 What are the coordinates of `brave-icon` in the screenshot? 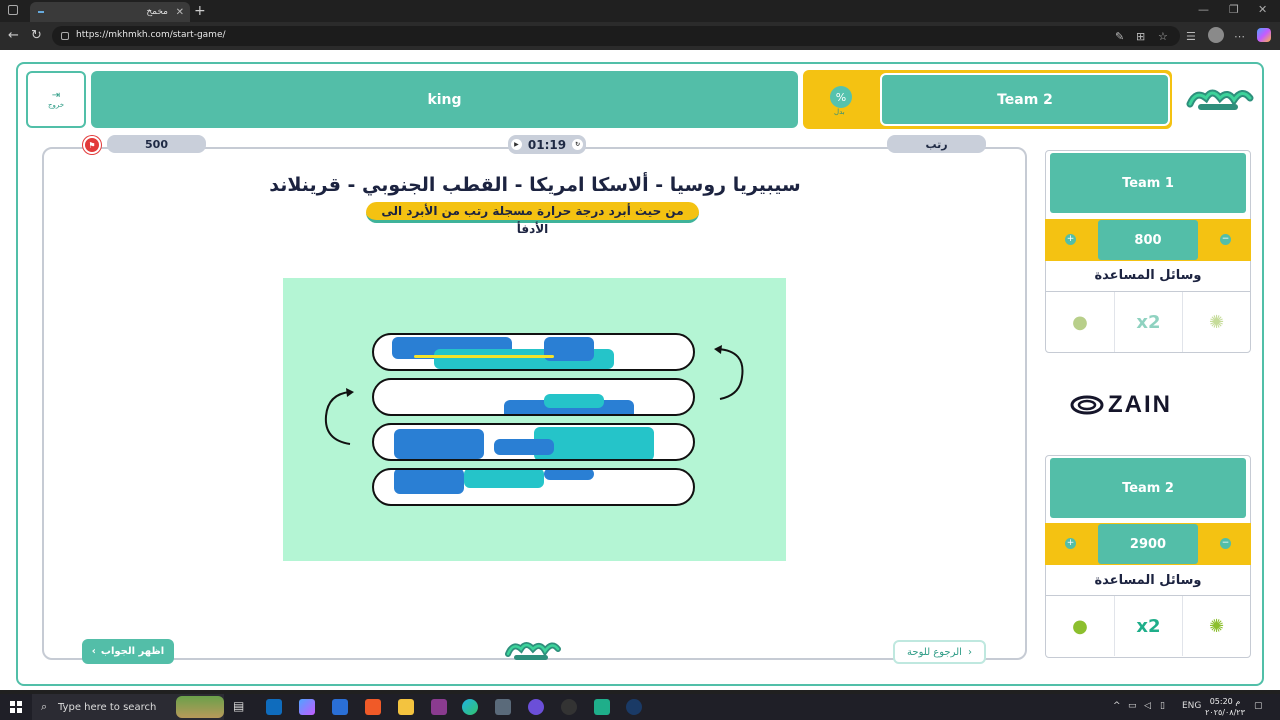 It's located at (373, 707).